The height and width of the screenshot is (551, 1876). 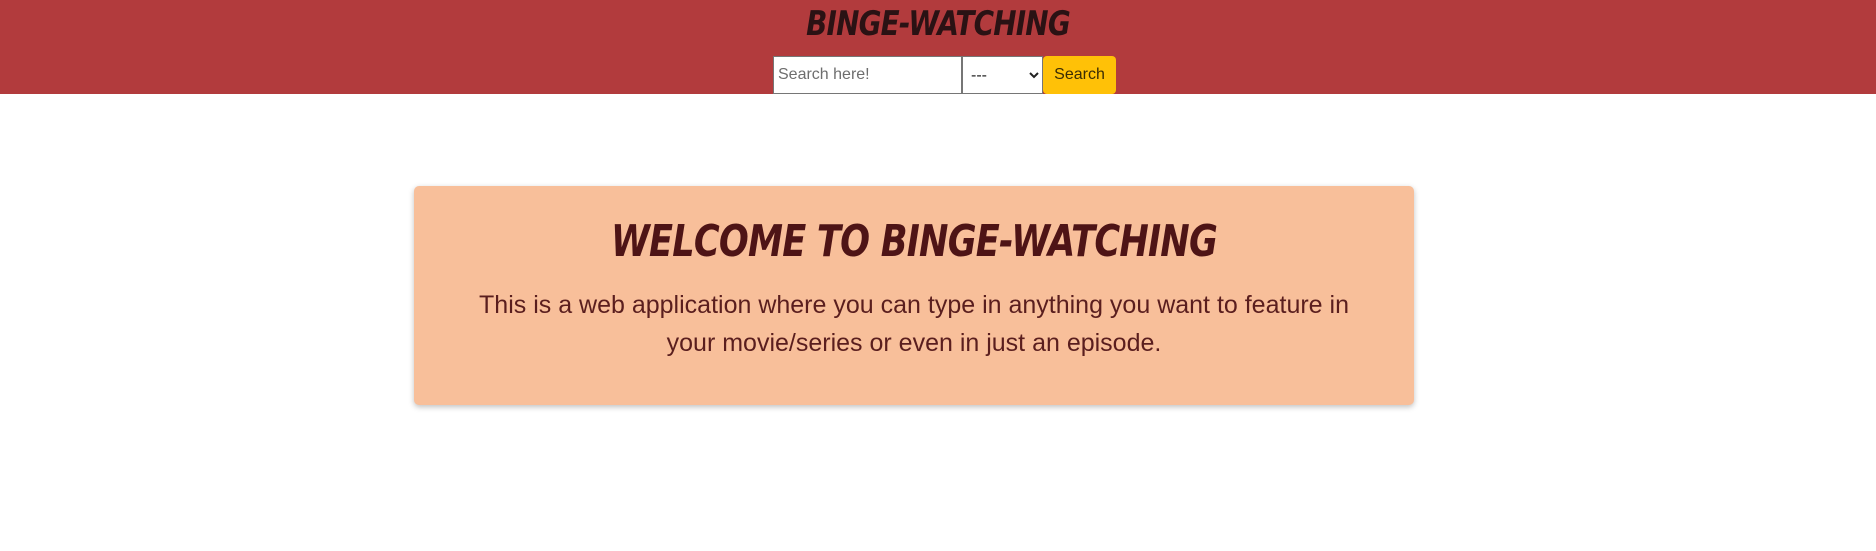 What do you see at coordinates (1002, 75) in the screenshot?
I see `type-select: ---` at bounding box center [1002, 75].